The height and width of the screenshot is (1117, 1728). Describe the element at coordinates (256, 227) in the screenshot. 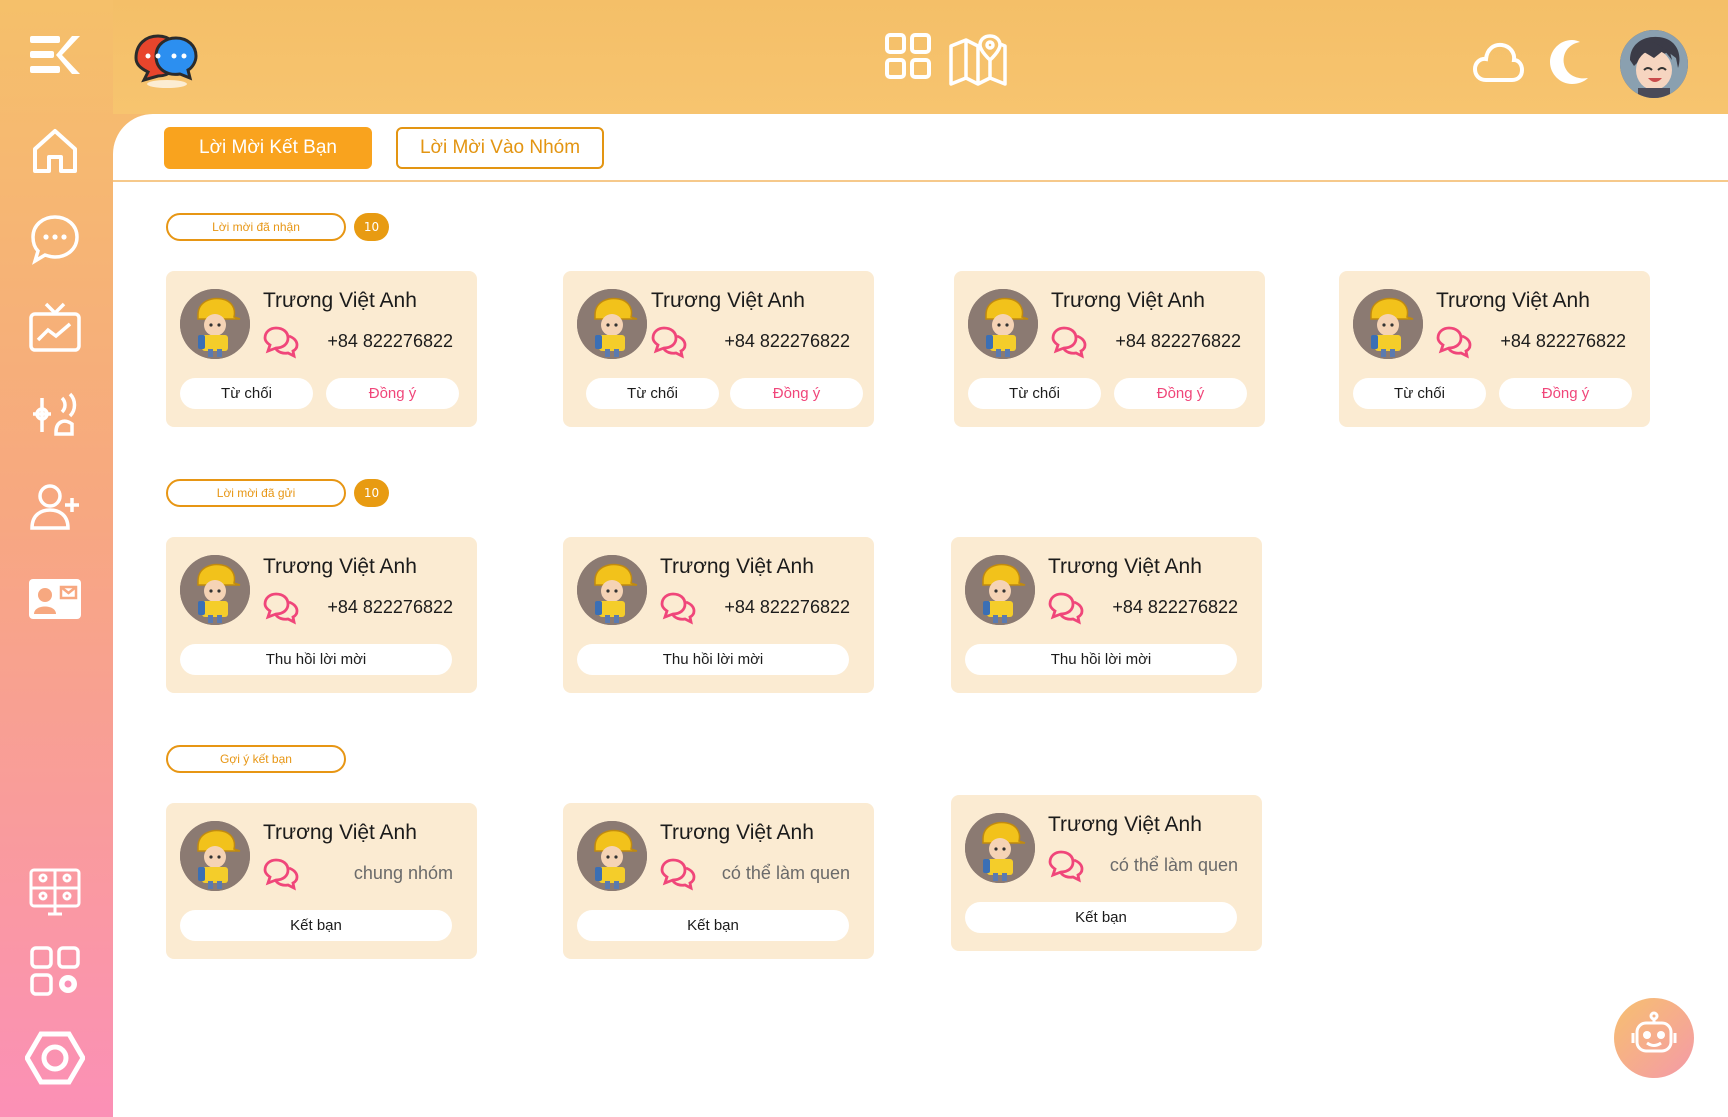

I see `section-received-label: Lời mời đã nhận` at that location.